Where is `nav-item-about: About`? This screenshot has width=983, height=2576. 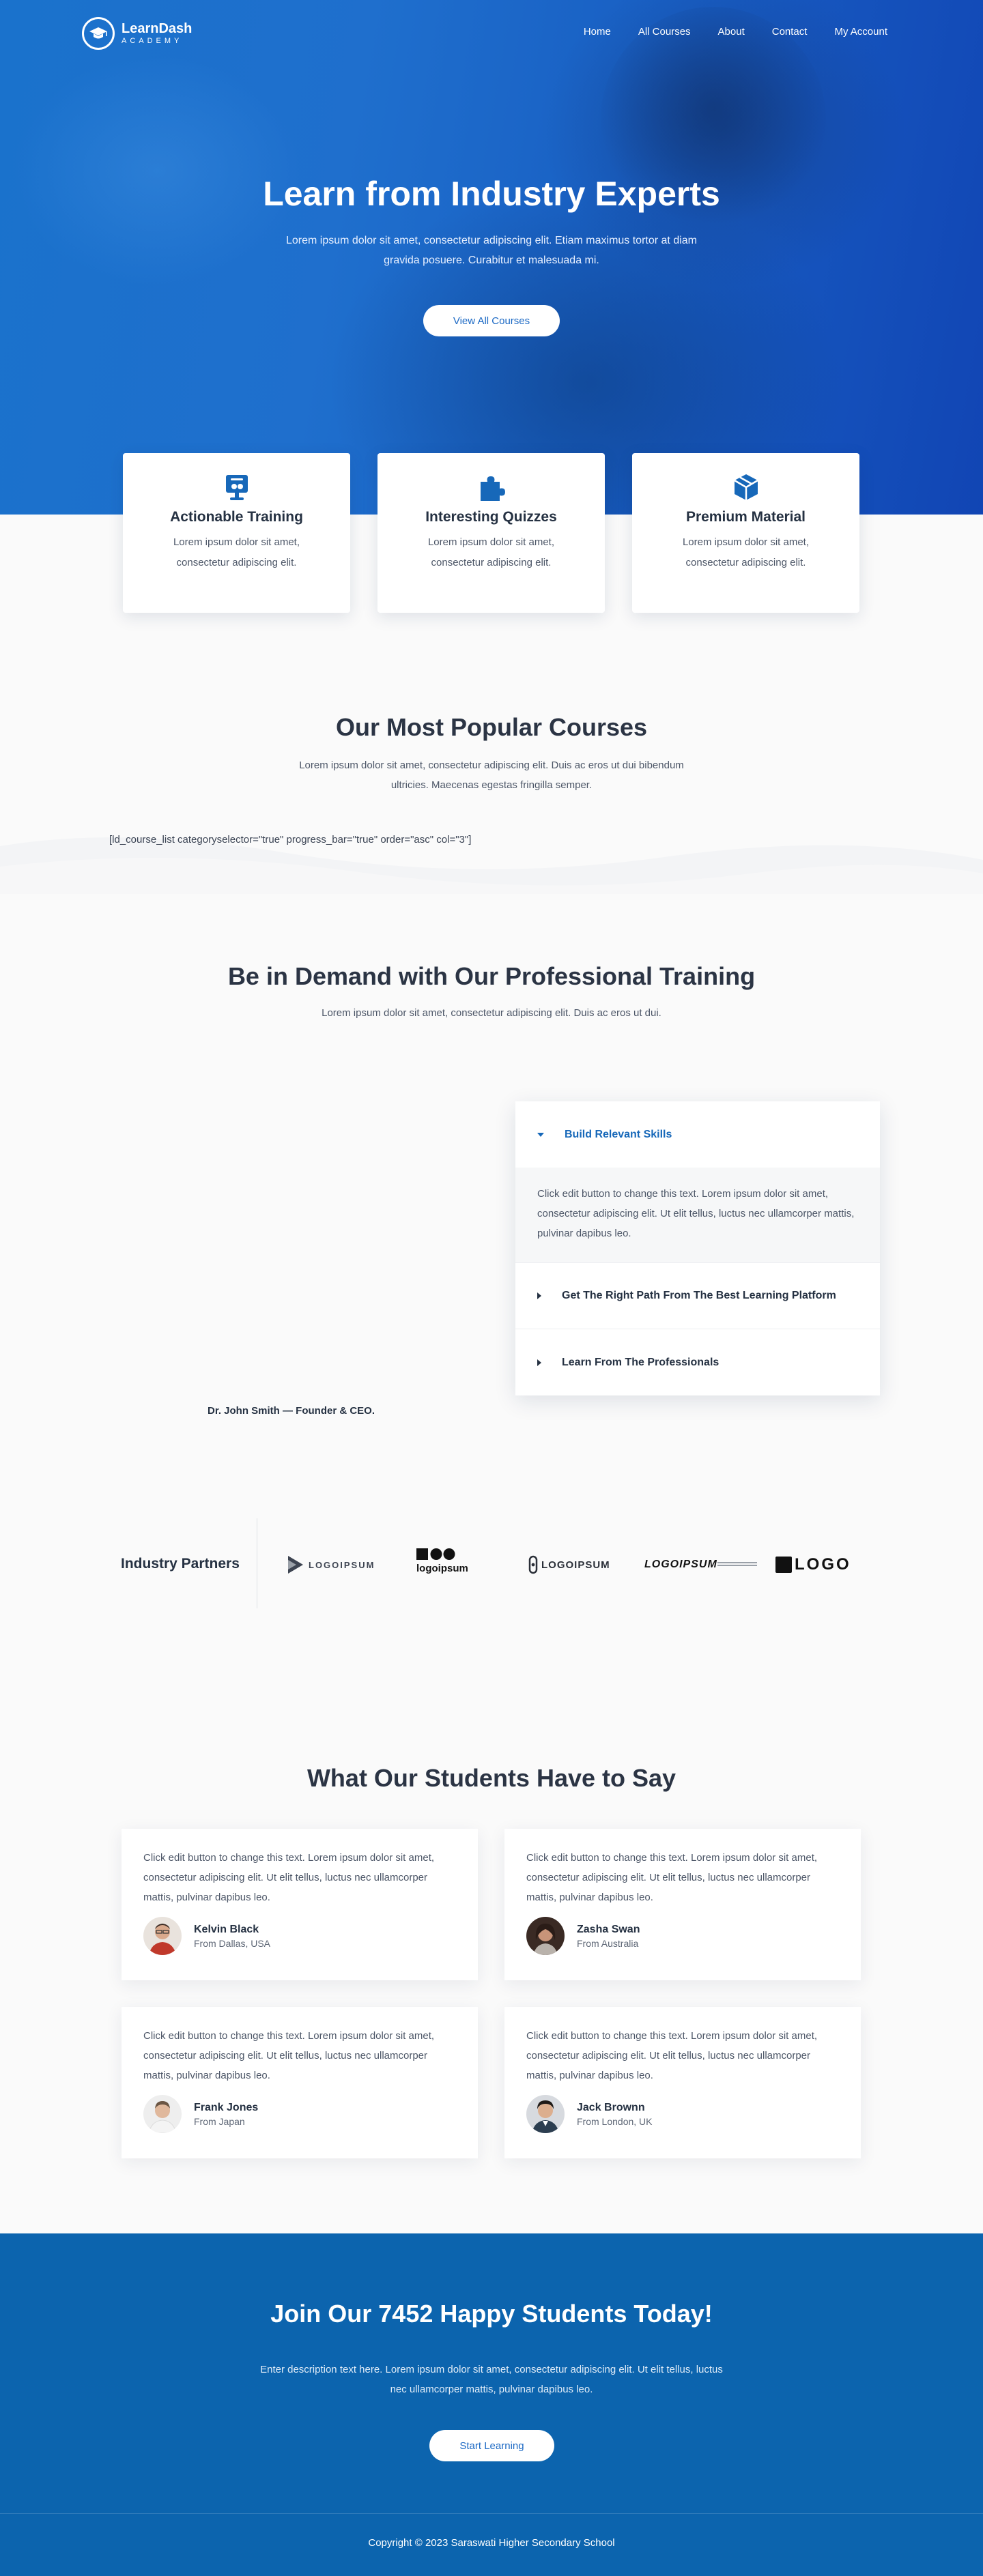 nav-item-about: About is located at coordinates (731, 32).